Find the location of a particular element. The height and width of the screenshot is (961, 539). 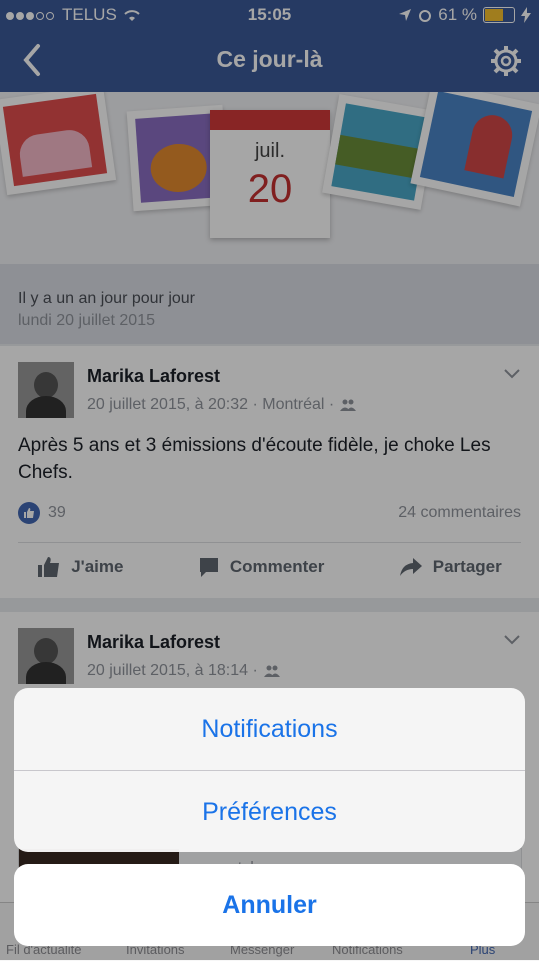

notifications-option: Notifications is located at coordinates (269, 729).